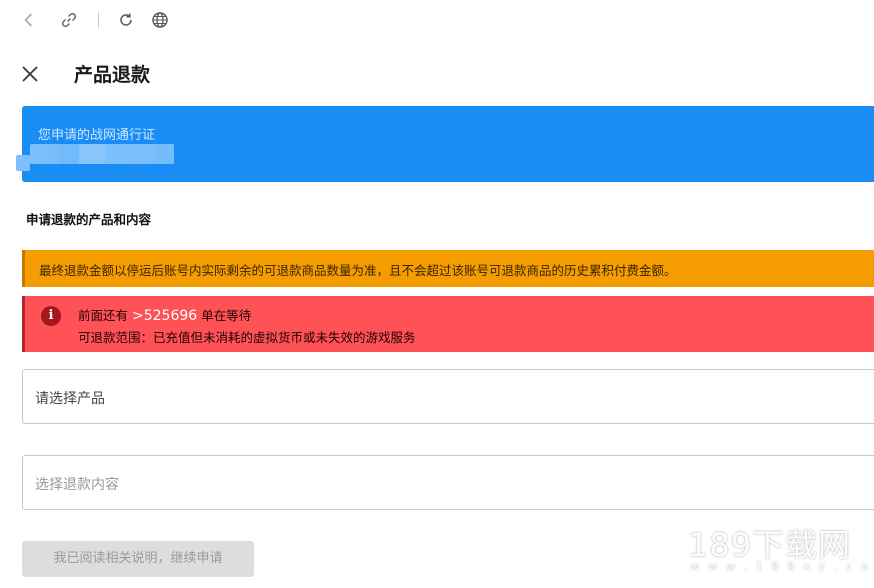 Image resolution: width=874 pixels, height=588 pixels. I want to click on product-select: 请选择产品, so click(448, 396).